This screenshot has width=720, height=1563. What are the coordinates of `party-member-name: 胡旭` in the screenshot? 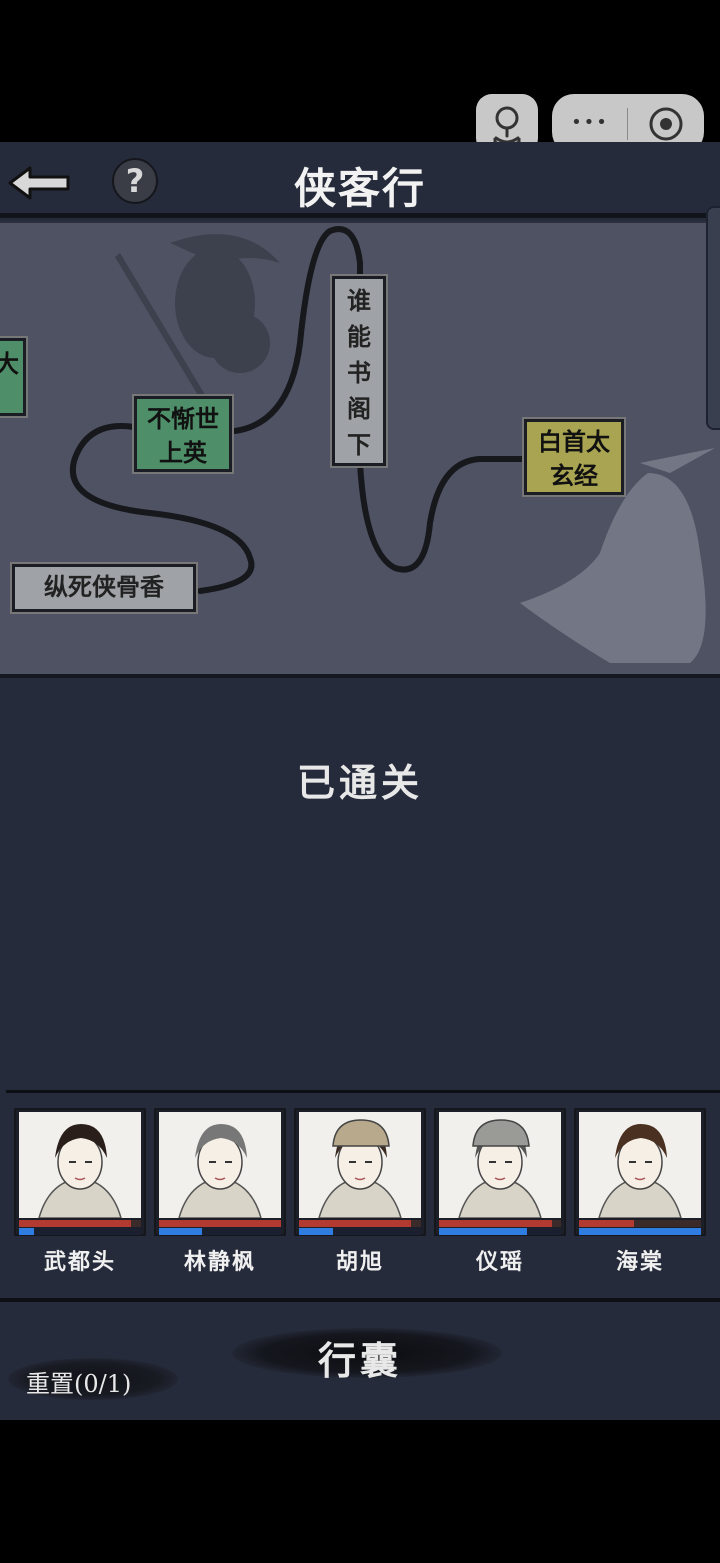 It's located at (359, 1262).